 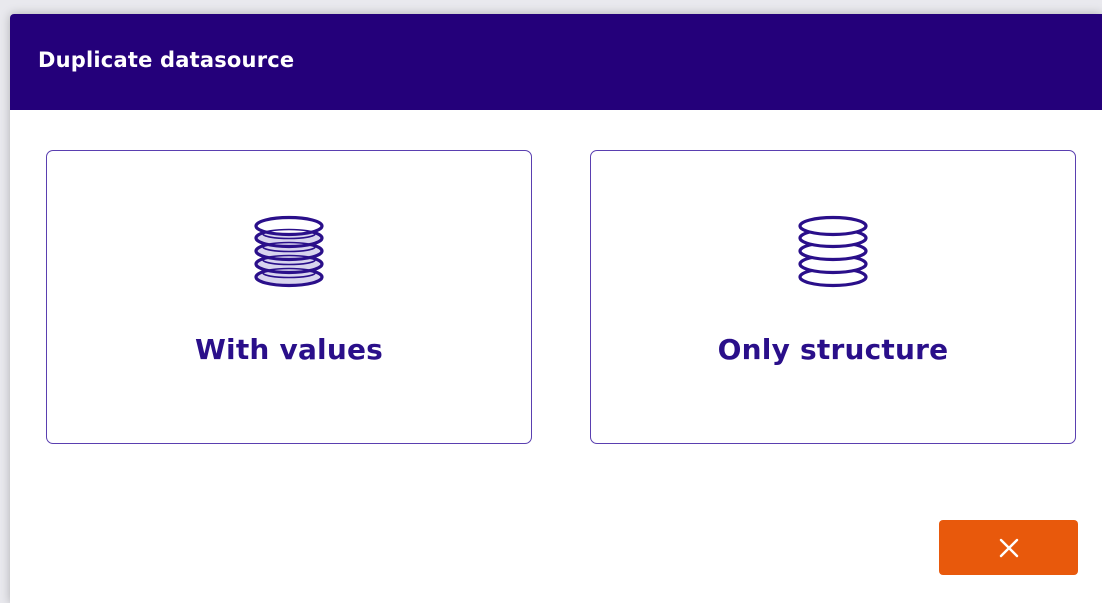 What do you see at coordinates (289, 349) in the screenshot?
I see `with-values-label: With values` at bounding box center [289, 349].